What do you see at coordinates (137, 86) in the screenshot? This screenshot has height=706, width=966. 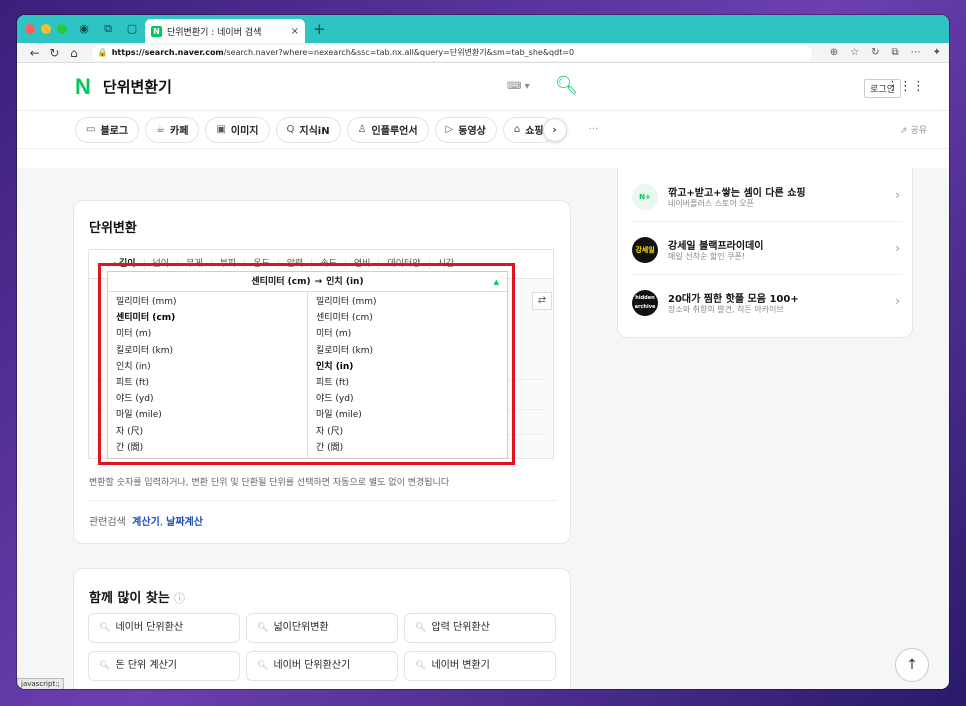 I see `search-query-title: 단위변환기` at bounding box center [137, 86].